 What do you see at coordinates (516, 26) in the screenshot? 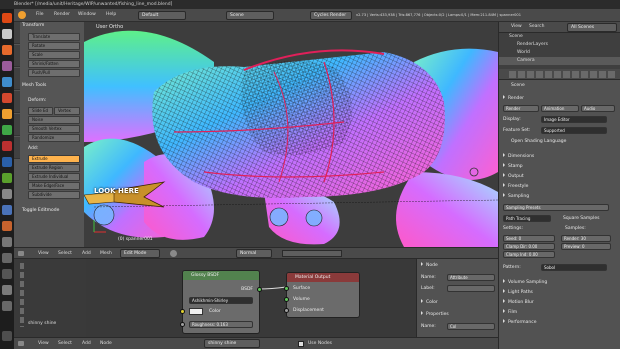
I see `outliner-view-menu: View` at bounding box center [516, 26].